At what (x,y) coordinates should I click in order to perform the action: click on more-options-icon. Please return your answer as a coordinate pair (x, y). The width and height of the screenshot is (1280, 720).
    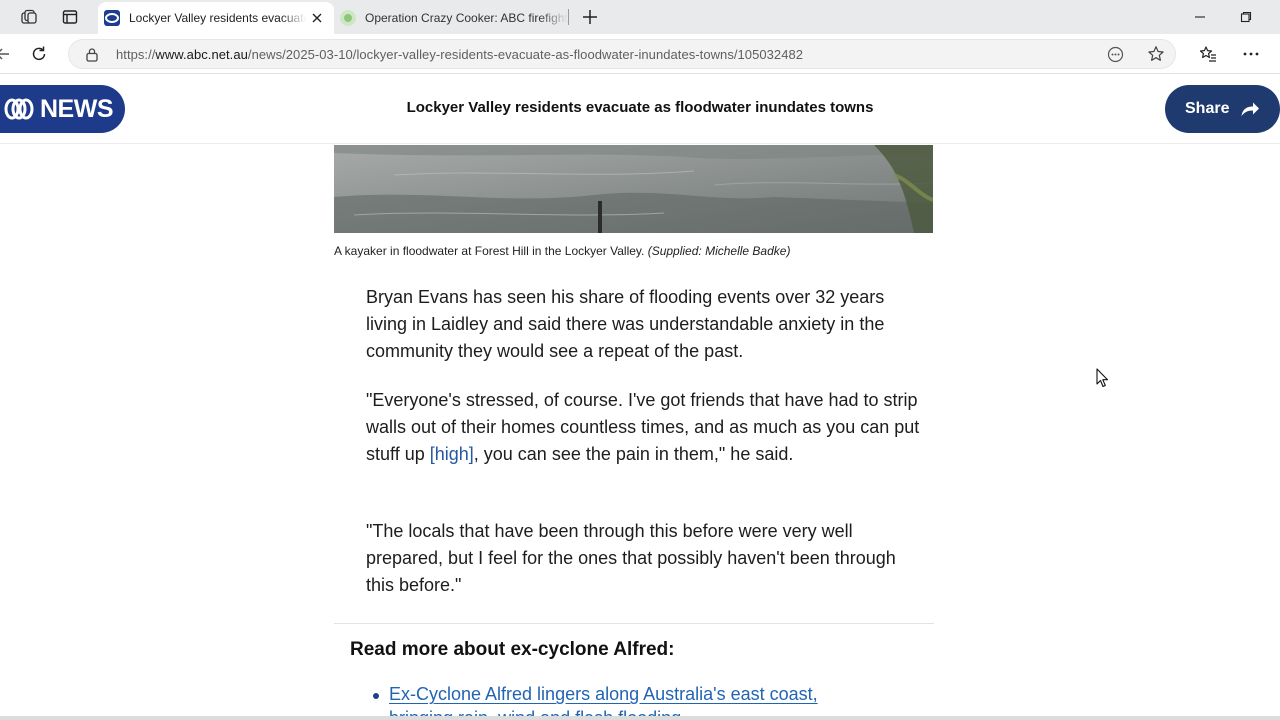
    Looking at the image, I should click on (1251, 54).